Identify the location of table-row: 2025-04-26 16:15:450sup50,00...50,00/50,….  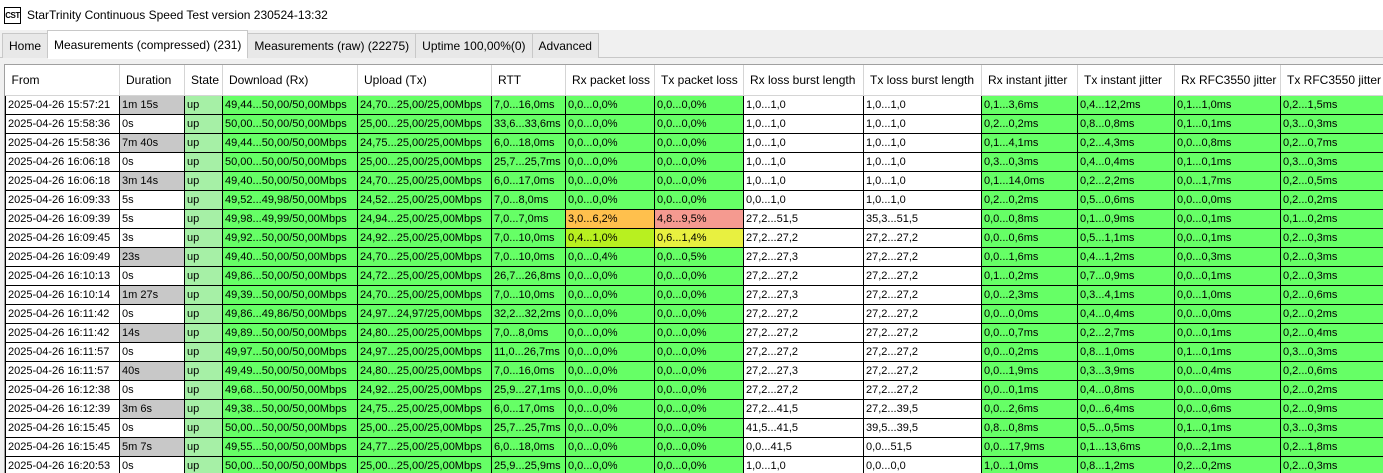
(694, 428).